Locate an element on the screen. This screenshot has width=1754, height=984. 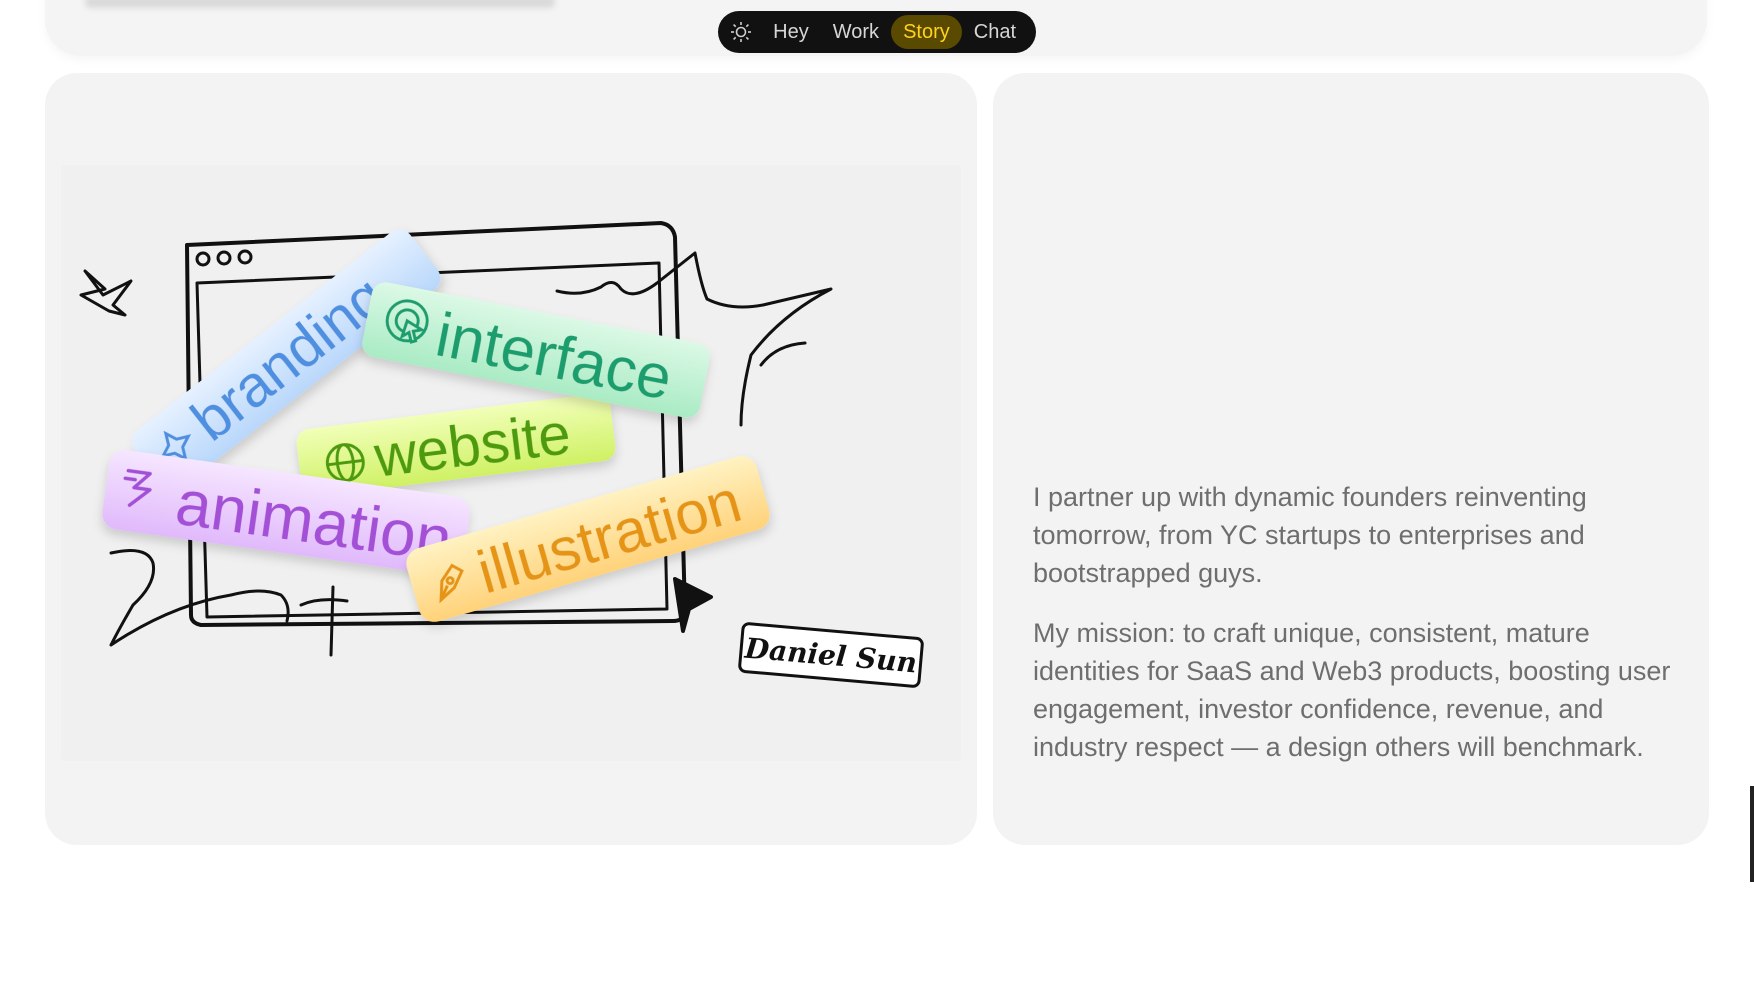
nav-work: Work is located at coordinates (856, 32).